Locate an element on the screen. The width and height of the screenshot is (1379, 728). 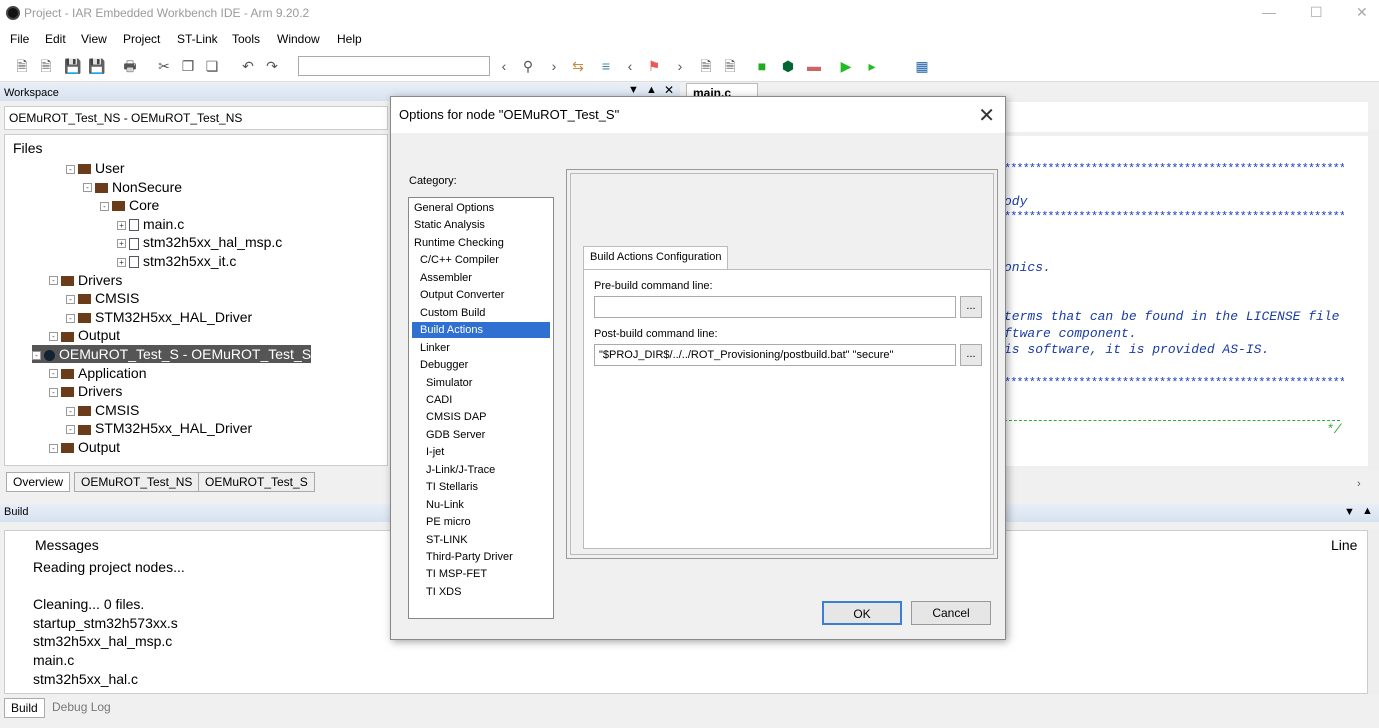
ok-button: OK is located at coordinates (862, 613).